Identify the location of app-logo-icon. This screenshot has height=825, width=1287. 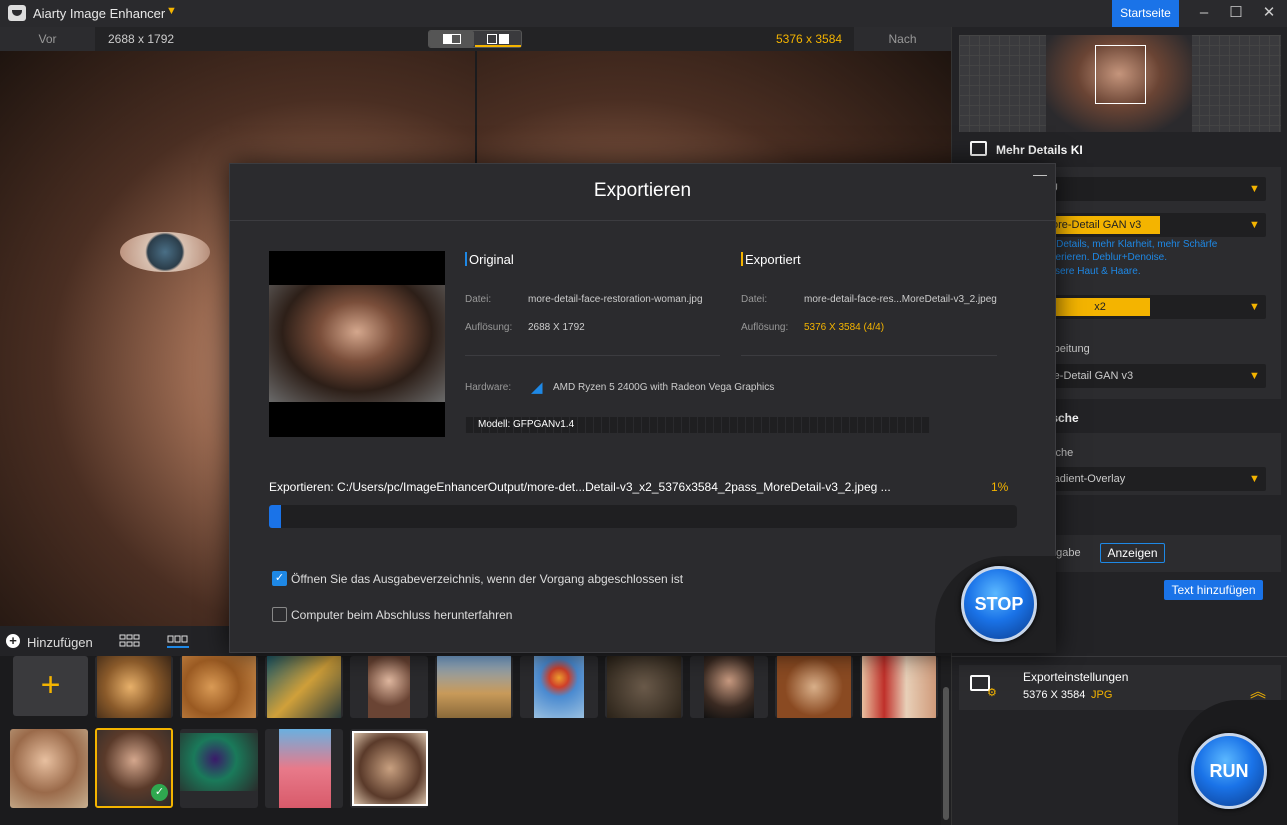
(17, 13).